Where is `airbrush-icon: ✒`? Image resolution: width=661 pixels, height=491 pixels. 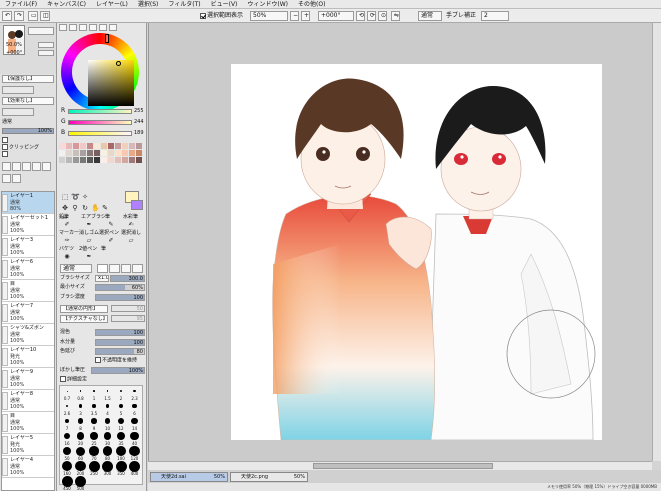
airbrush-icon: ✒ is located at coordinates (89, 225).